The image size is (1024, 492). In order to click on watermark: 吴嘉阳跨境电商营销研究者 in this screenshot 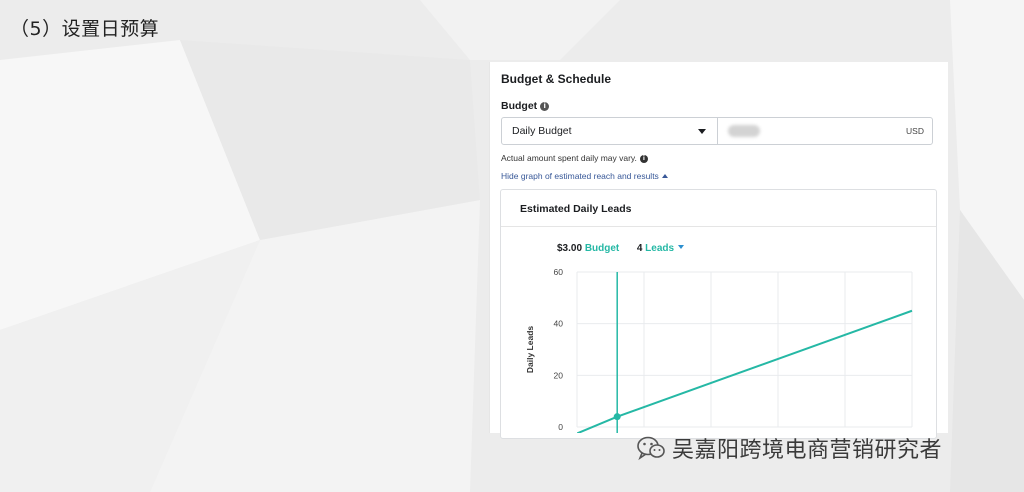, I will do `click(789, 447)`.